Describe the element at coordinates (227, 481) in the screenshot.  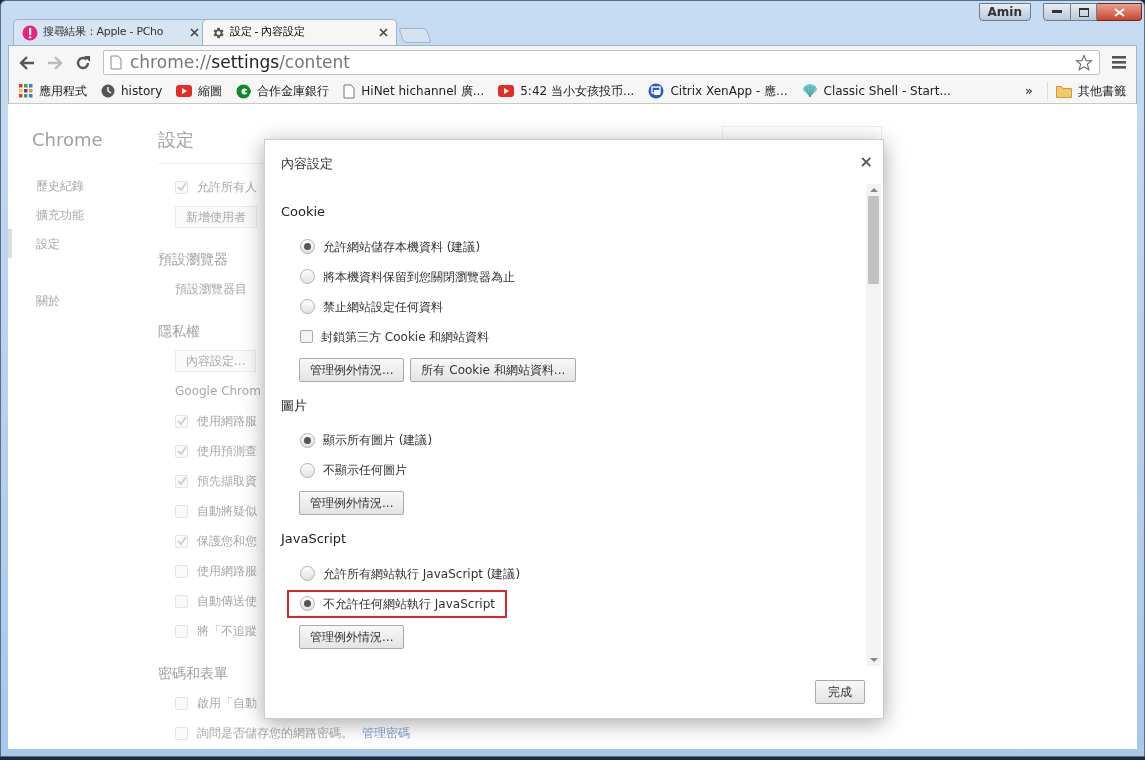
I see `setting-label: 預先擷取資` at that location.